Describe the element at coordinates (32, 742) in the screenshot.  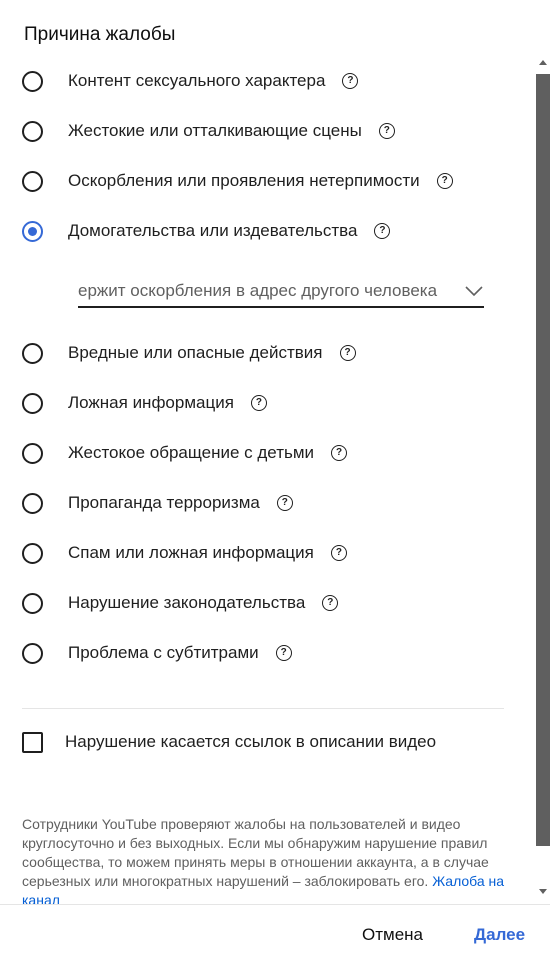
I see `description-links-checkbox` at that location.